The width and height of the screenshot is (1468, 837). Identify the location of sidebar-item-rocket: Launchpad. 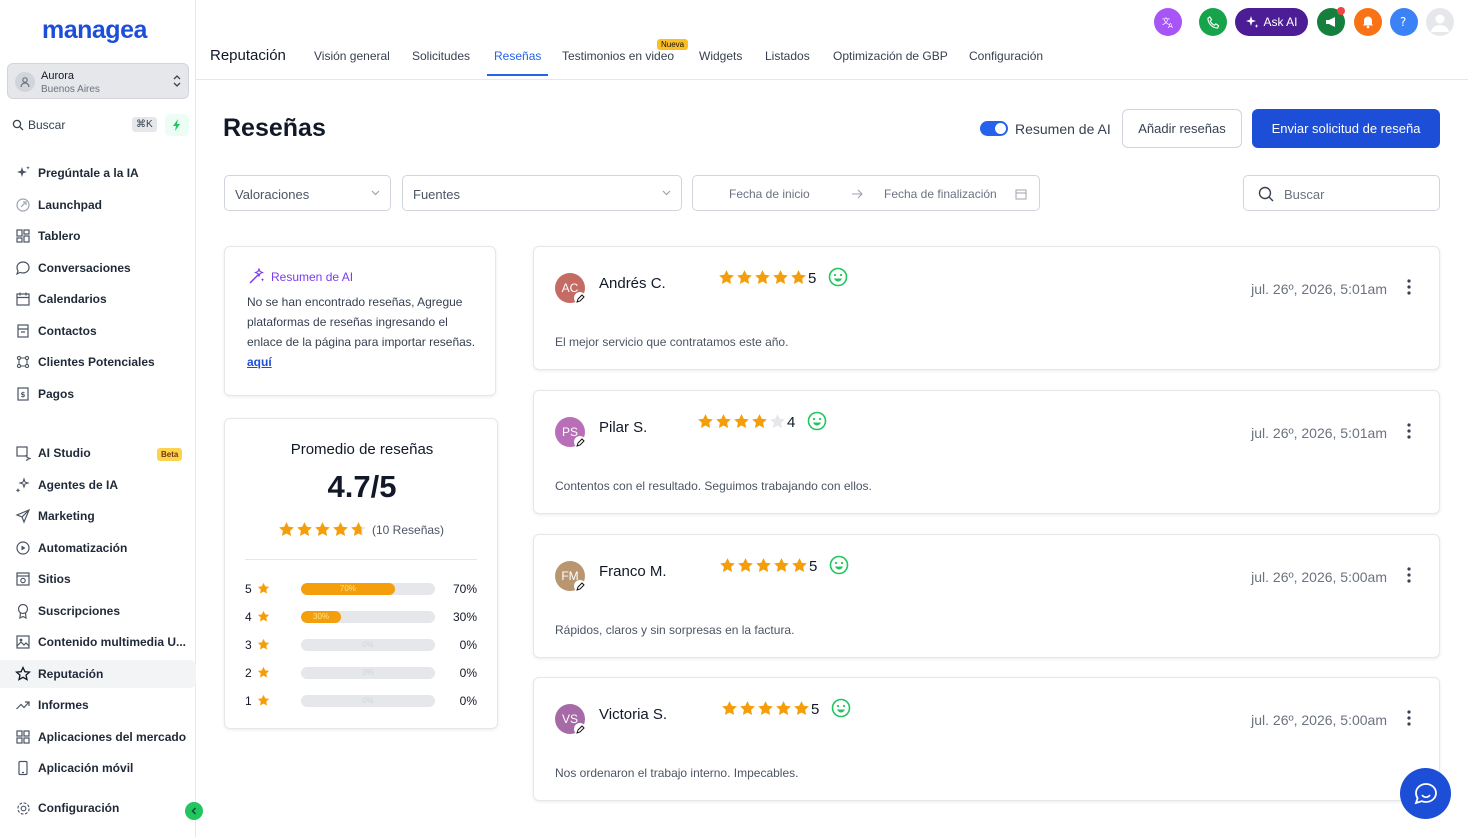
(98, 205).